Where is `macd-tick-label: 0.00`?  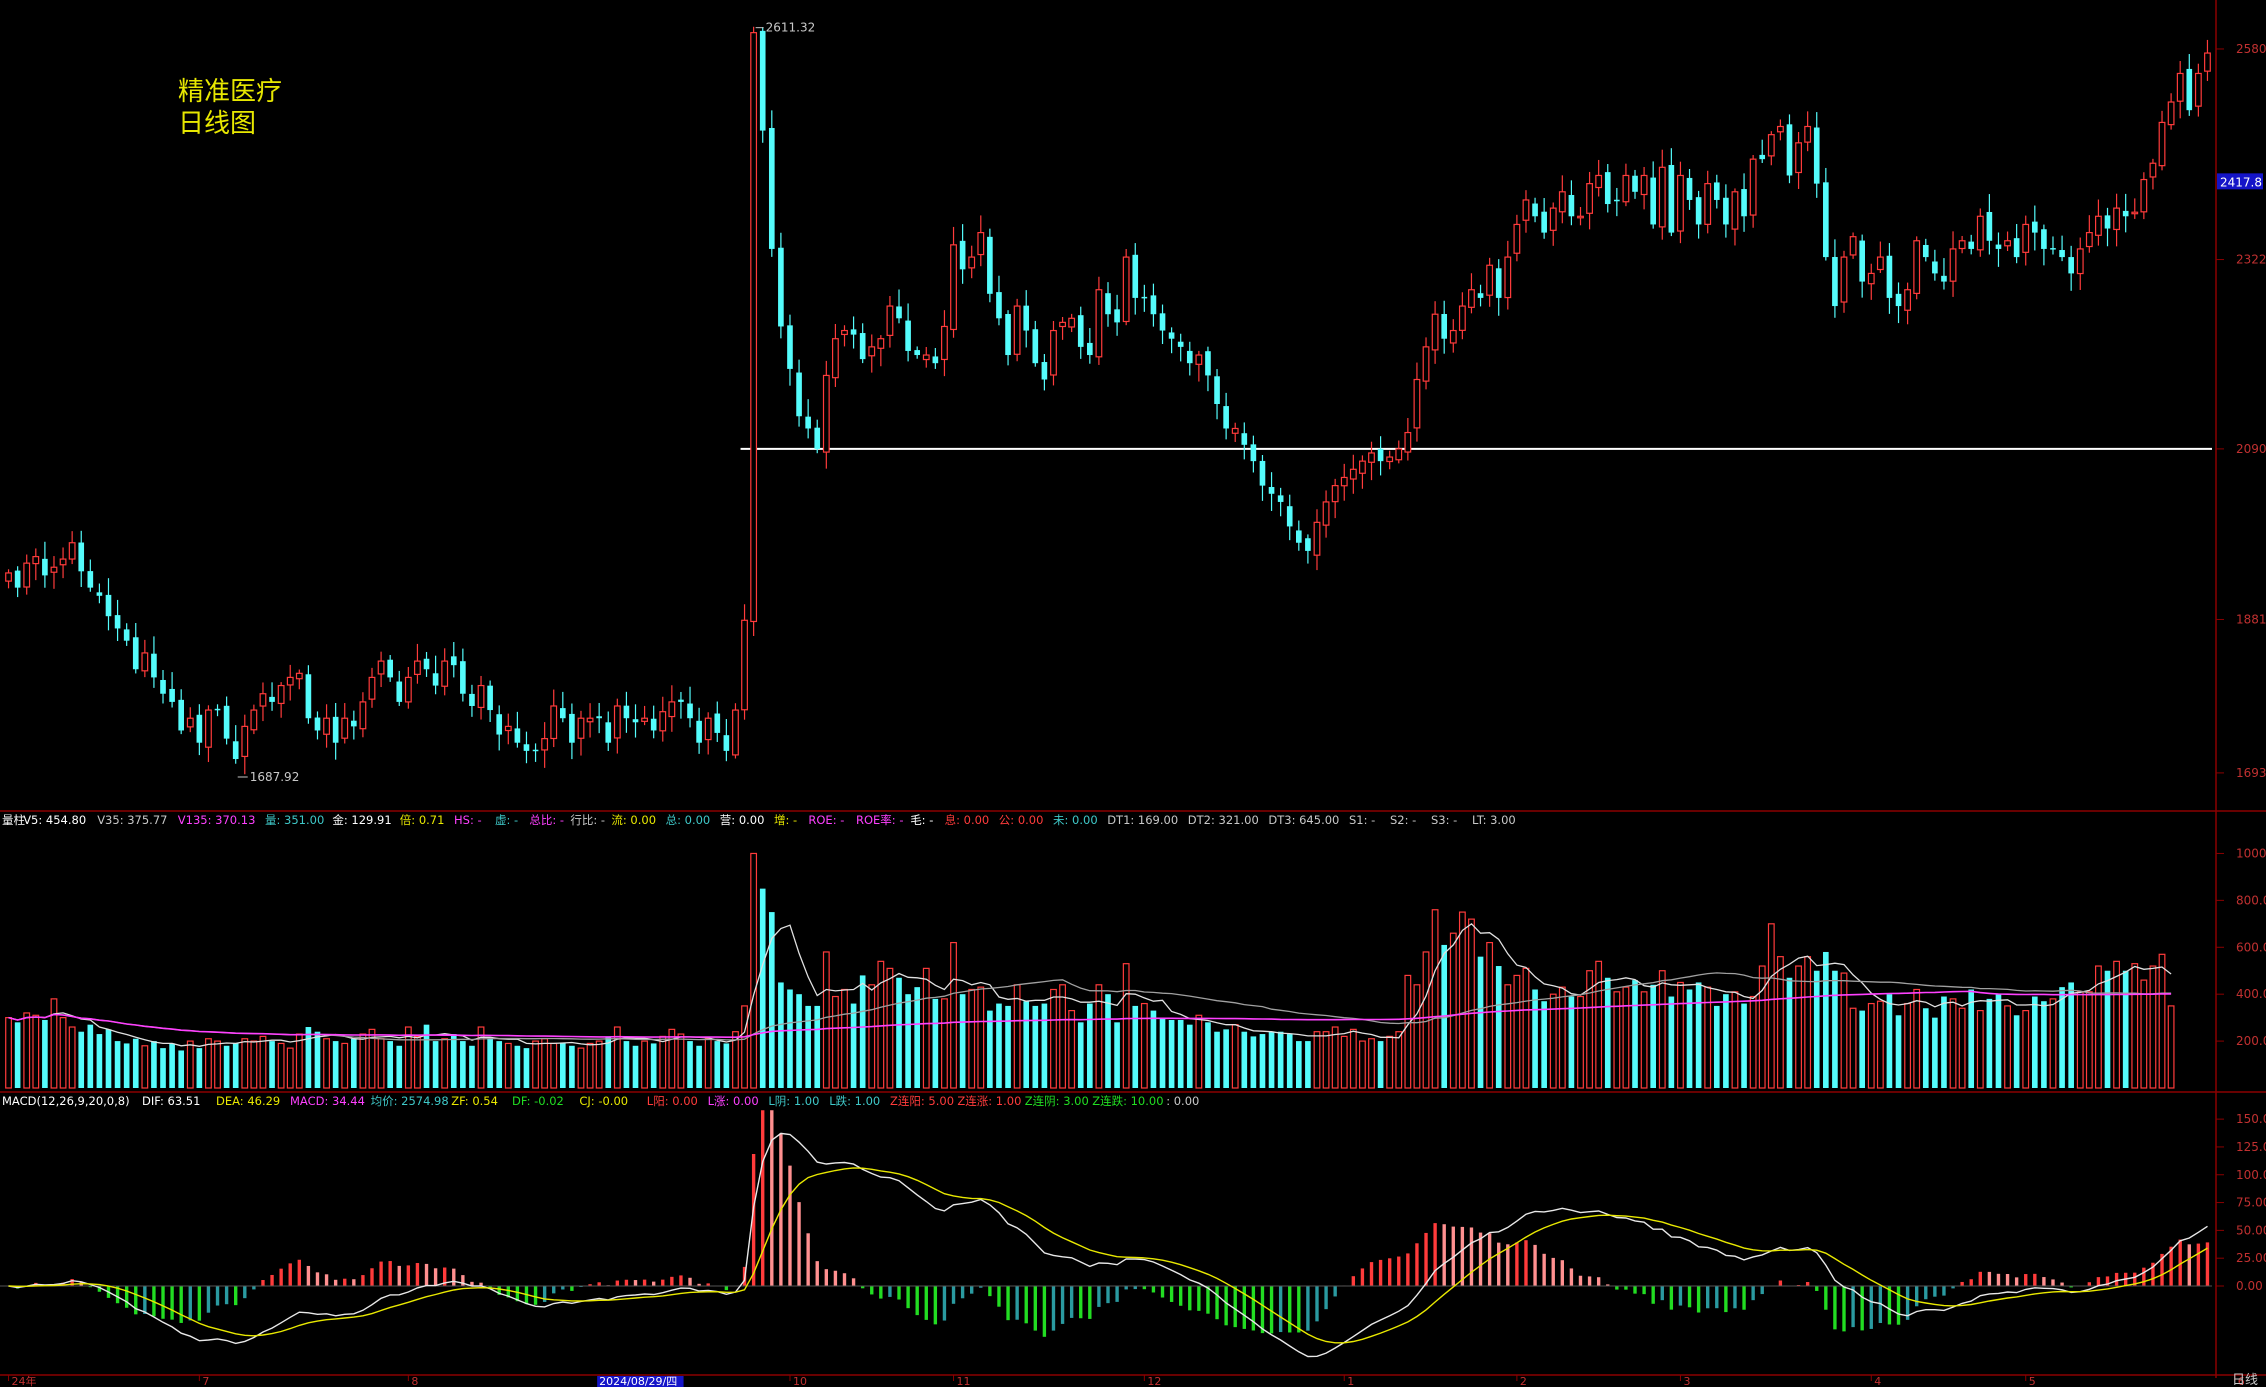 macd-tick-label: 0.00 is located at coordinates (2249, 1286).